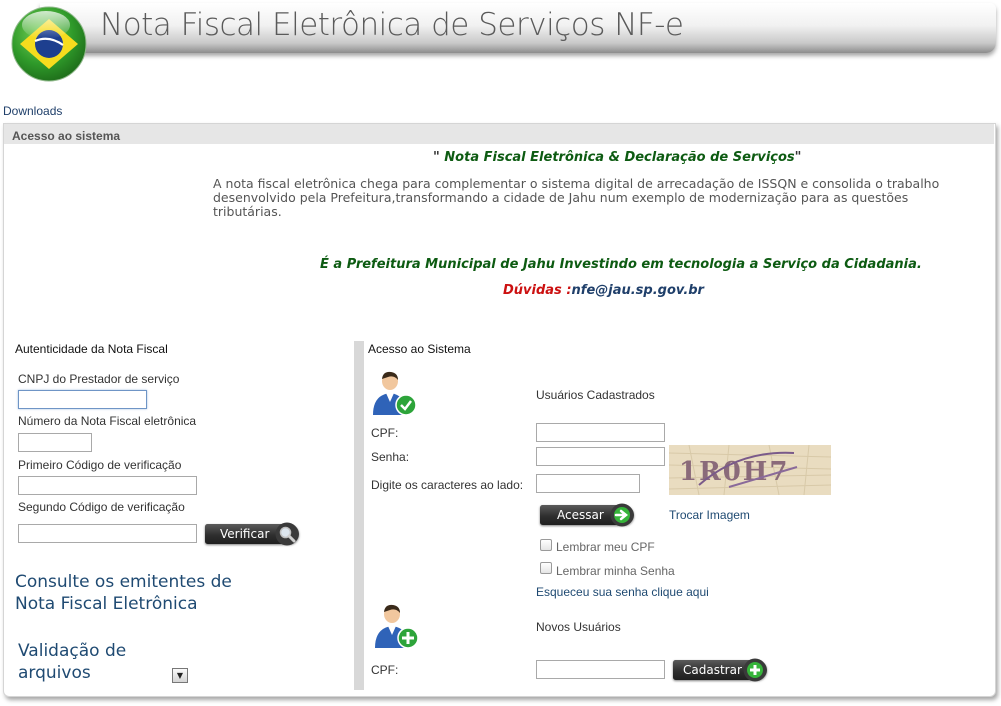  I want to click on password-label: Senha:, so click(390, 457).